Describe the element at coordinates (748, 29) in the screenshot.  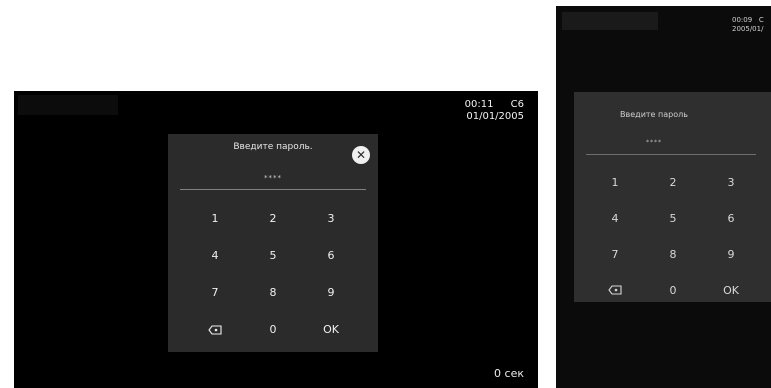
I see `date-label: 2005/01/` at that location.